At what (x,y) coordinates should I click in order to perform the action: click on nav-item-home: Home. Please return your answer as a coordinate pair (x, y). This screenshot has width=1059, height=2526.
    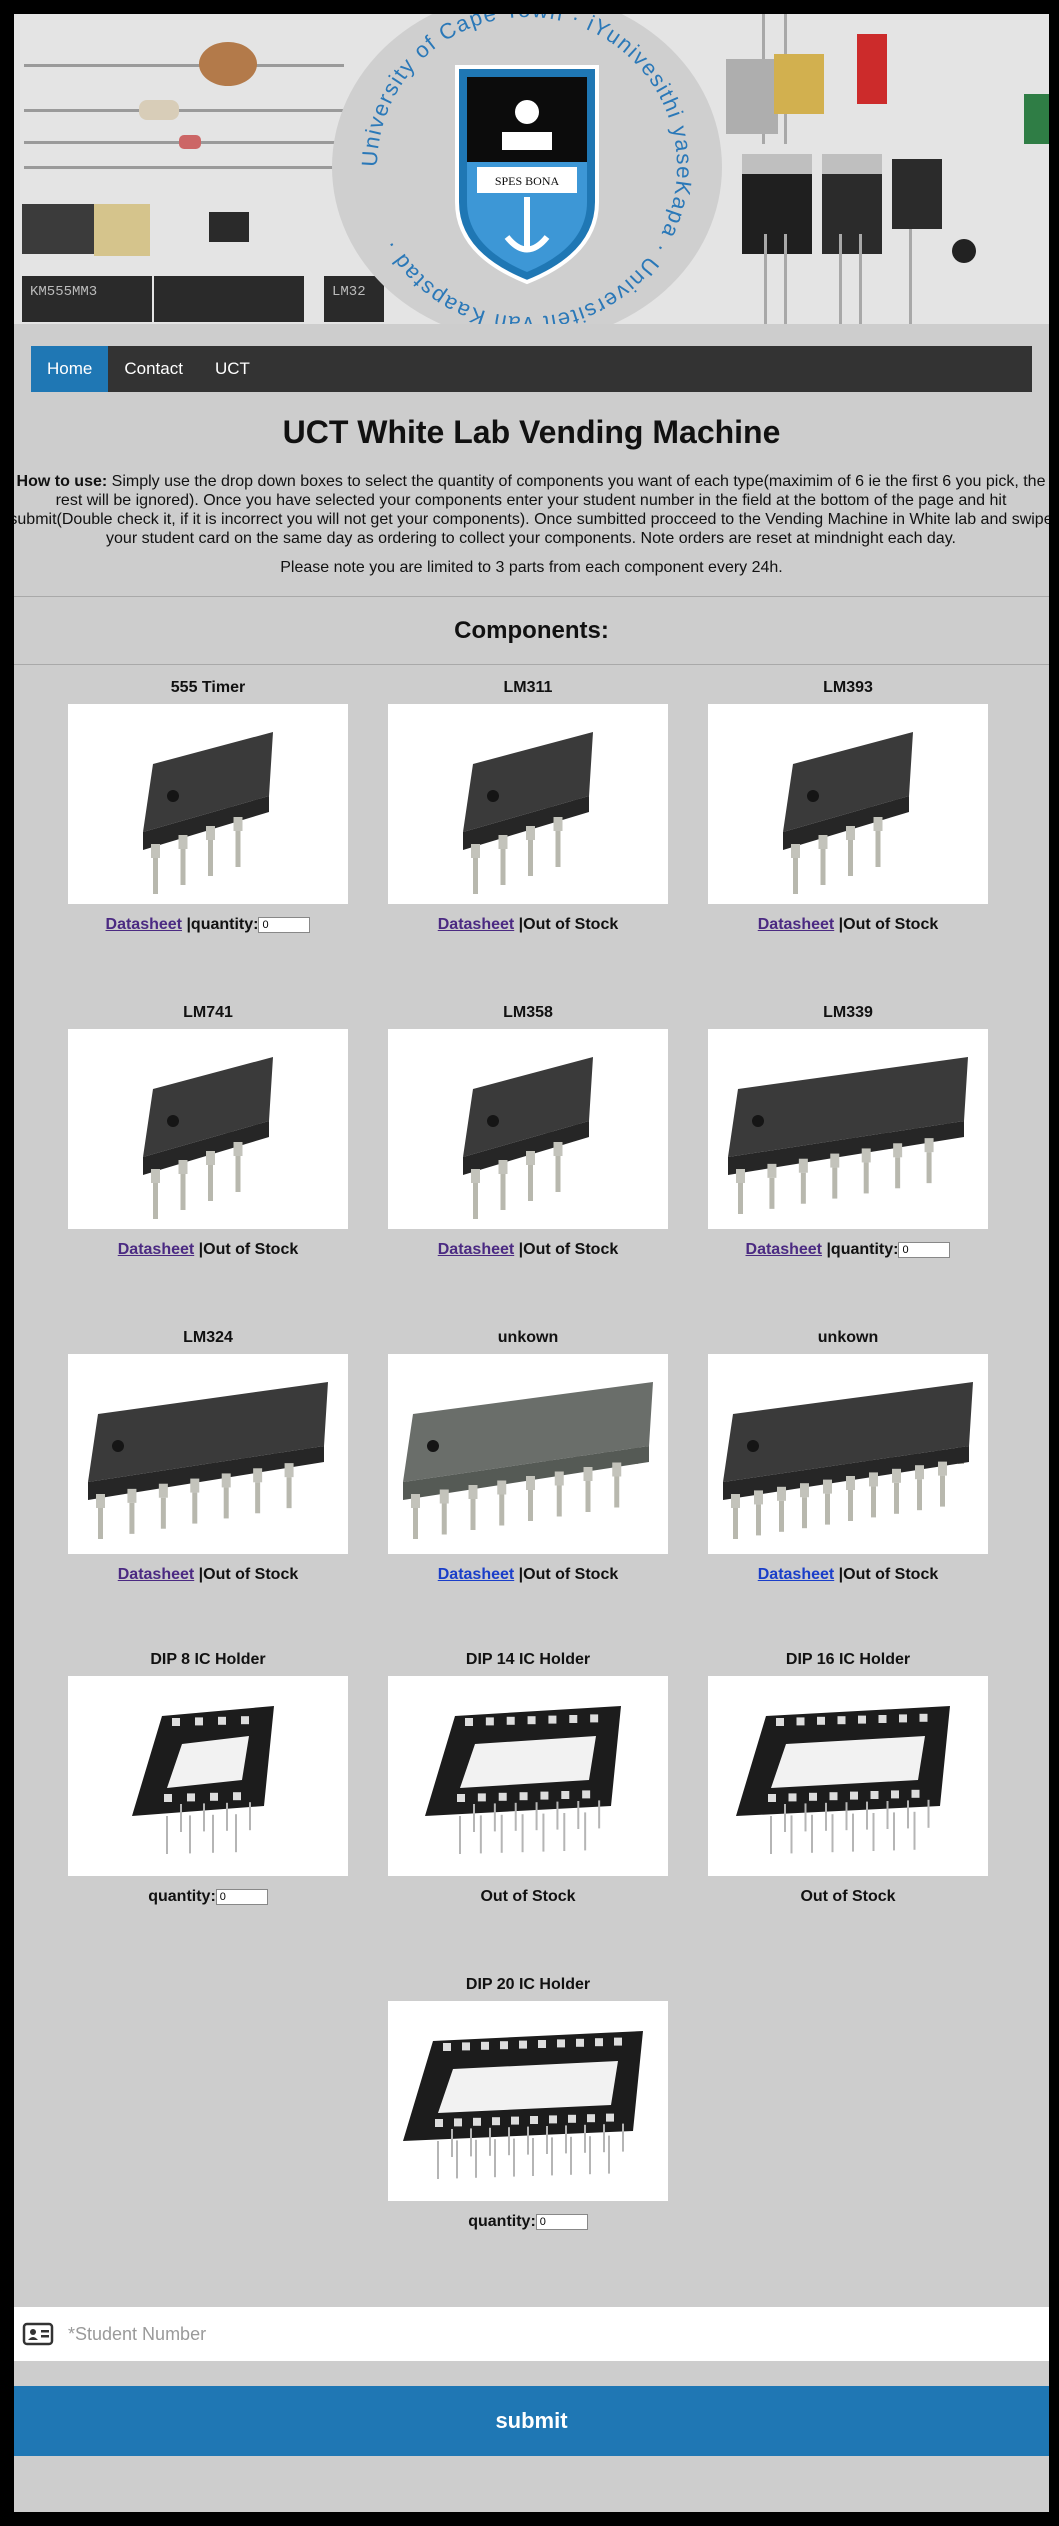
    Looking at the image, I should click on (70, 369).